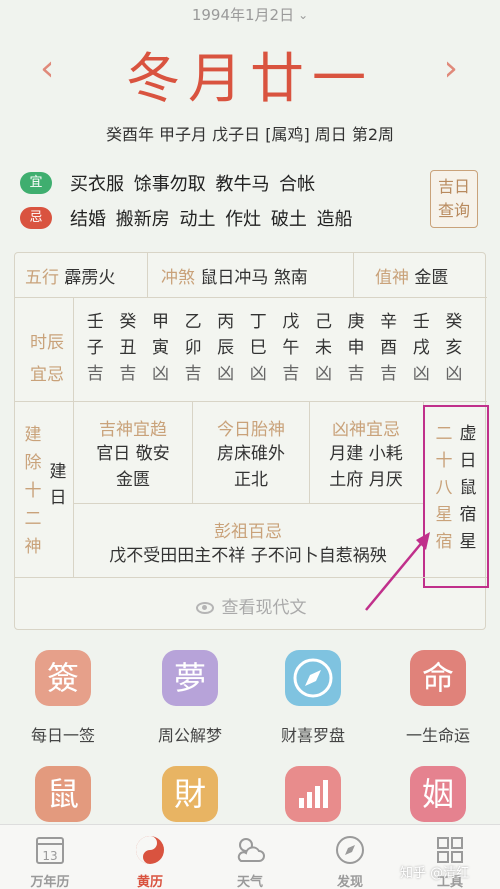 This screenshot has width=500, height=889. I want to click on hour-zhi: 巳, so click(258, 348).